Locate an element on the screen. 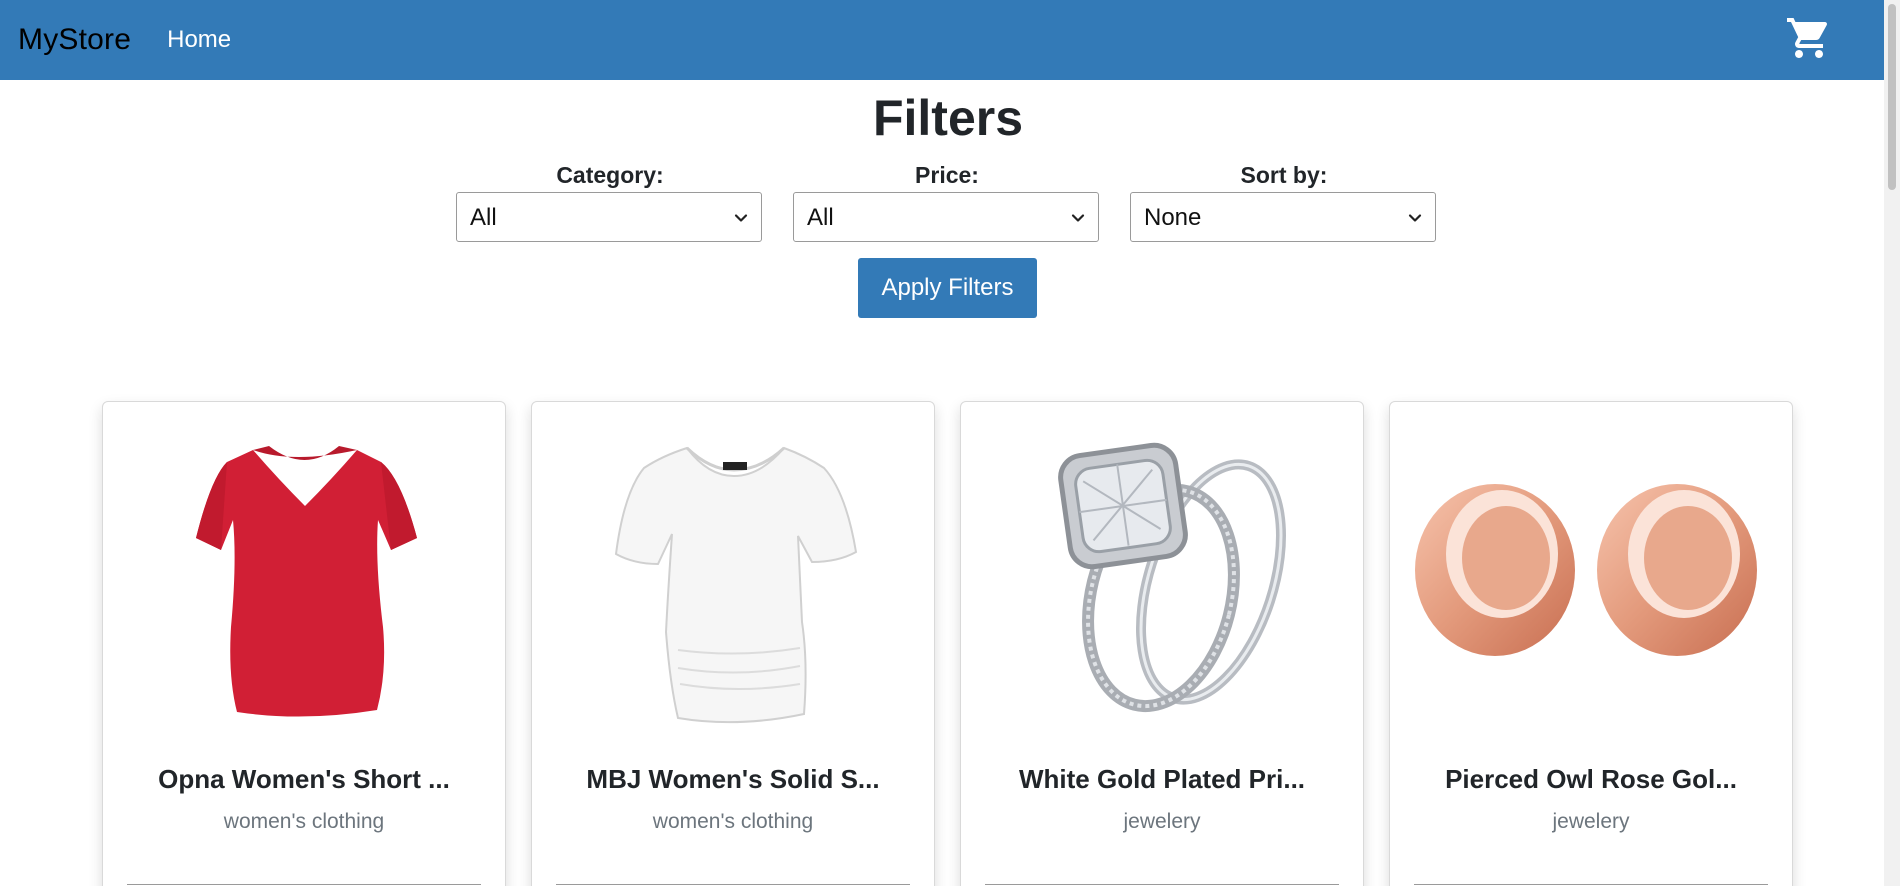 The width and height of the screenshot is (1900, 886). product-card: Opna Women's Short ... women's clothing is located at coordinates (304, 643).